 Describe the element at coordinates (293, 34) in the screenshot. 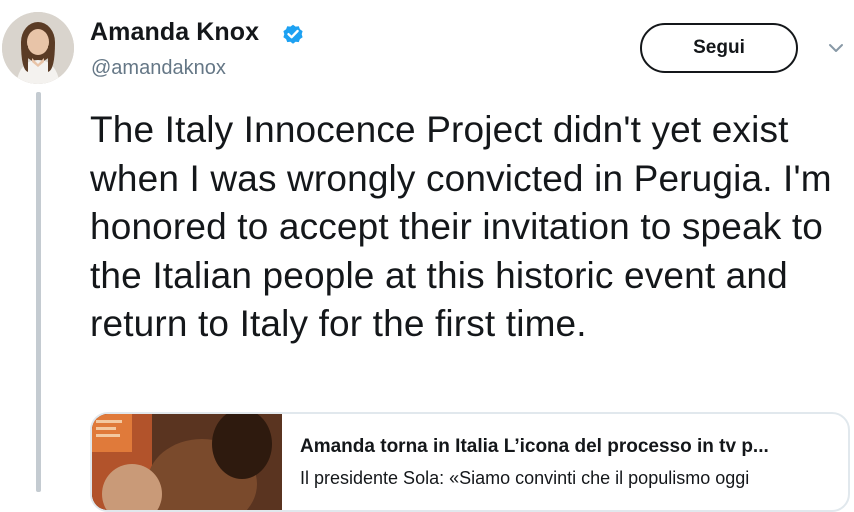

I see `verified-badge-icon` at that location.